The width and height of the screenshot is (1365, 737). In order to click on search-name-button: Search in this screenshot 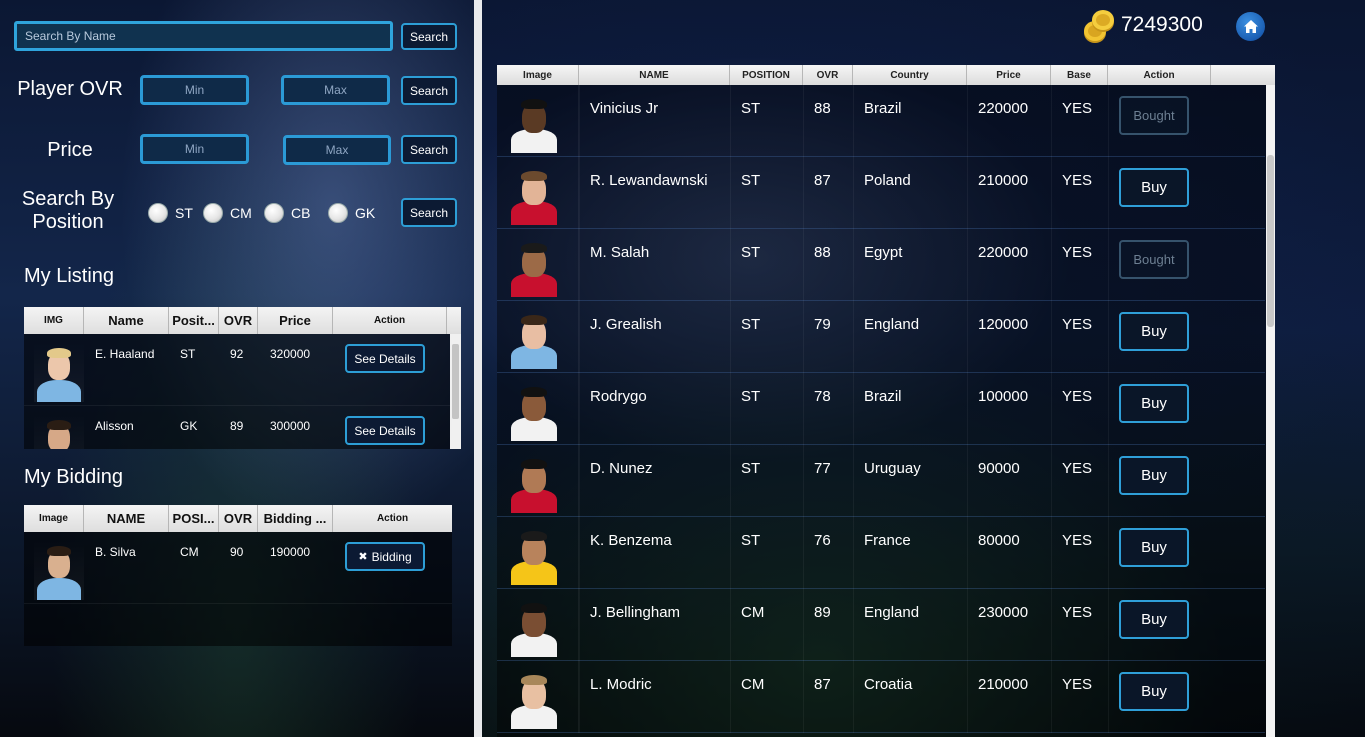, I will do `click(429, 36)`.